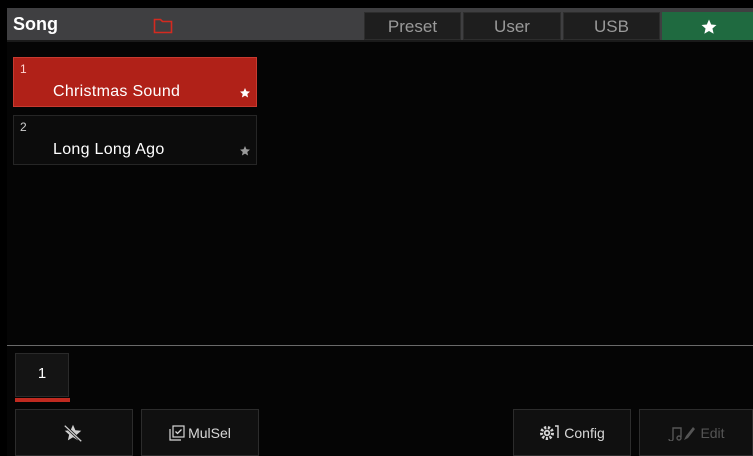 This screenshot has width=753, height=456. Describe the element at coordinates (117, 91) in the screenshot. I see `song-name: Christmas Sound` at that location.